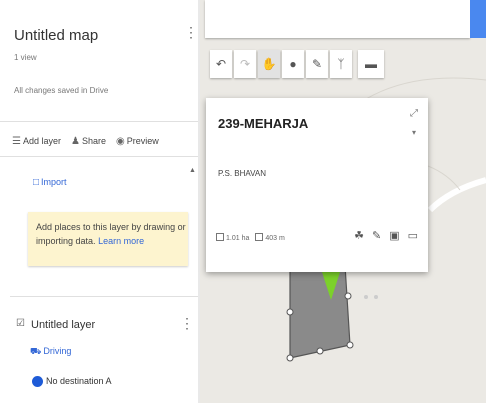 Image resolution: width=486 pixels, height=403 pixels. Describe the element at coordinates (187, 323) in the screenshot. I see `layer-options-icon: ⋮` at that location.